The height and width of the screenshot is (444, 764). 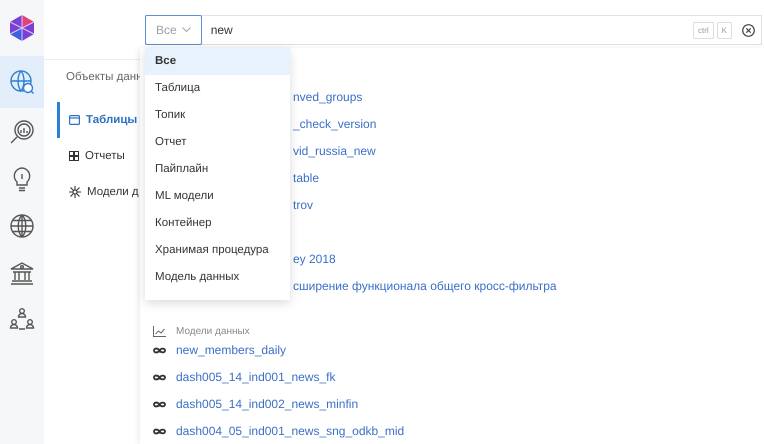 I want to click on result-link: vid_russia_new, so click(x=334, y=151).